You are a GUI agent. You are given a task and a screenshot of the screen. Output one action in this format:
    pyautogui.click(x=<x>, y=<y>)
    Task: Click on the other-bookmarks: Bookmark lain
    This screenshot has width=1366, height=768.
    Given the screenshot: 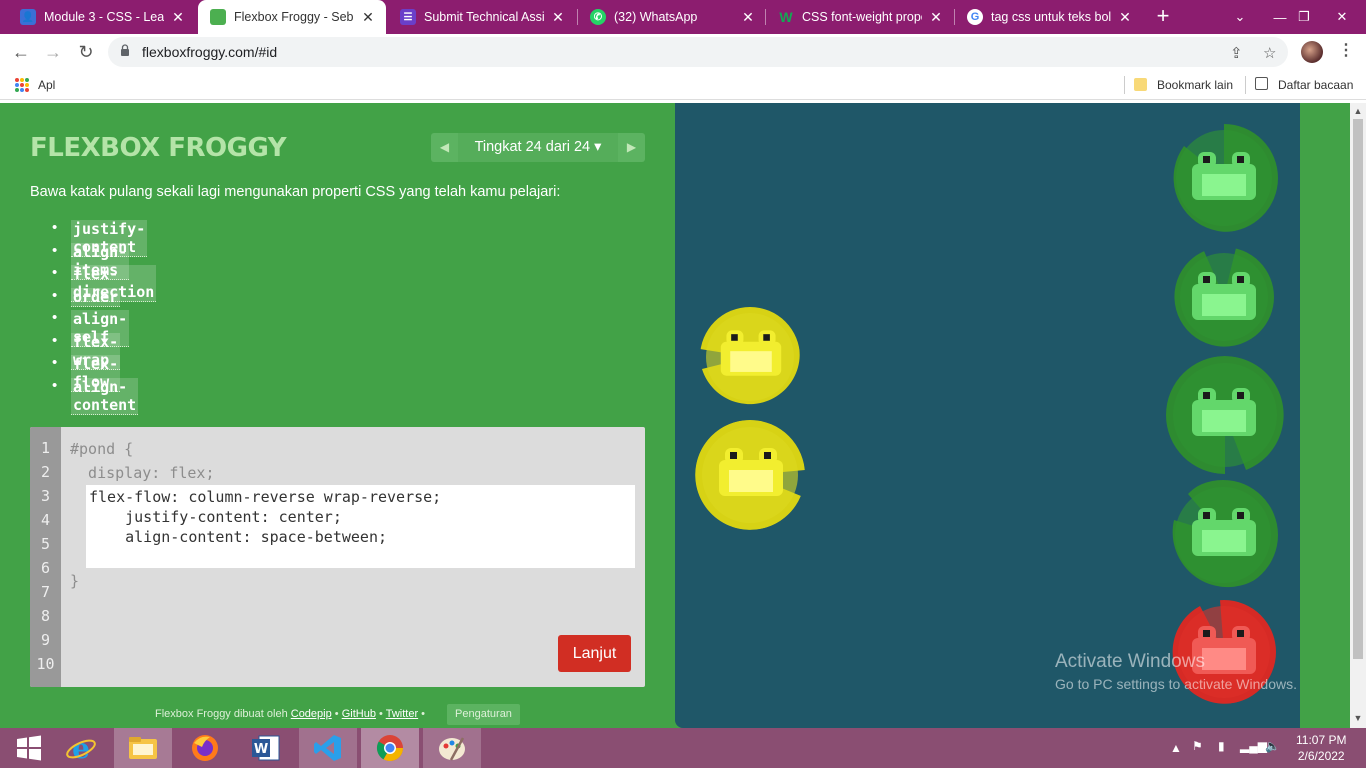 What is the action you would take?
    pyautogui.click(x=1195, y=85)
    